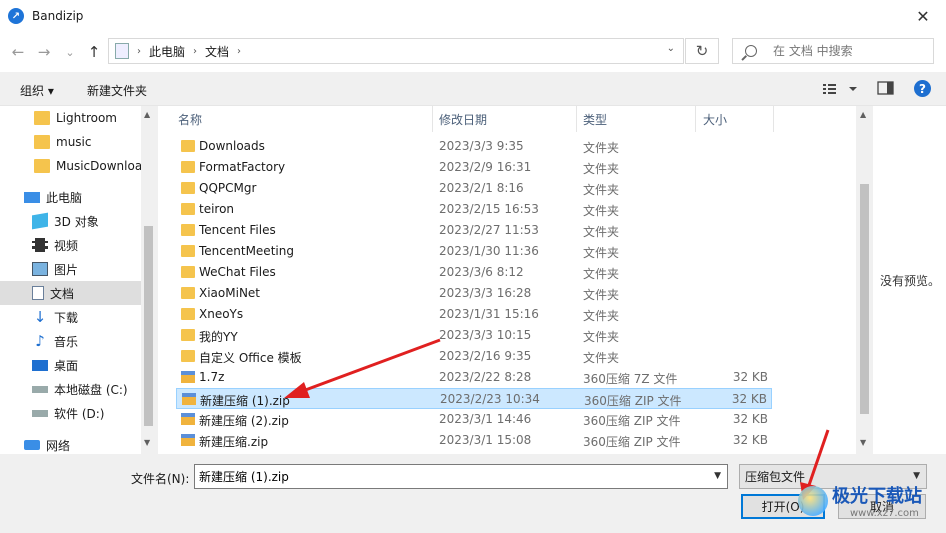 Image resolution: width=946 pixels, height=533 pixels. I want to click on file-date: 2023/2/16 9:35, so click(485, 356).